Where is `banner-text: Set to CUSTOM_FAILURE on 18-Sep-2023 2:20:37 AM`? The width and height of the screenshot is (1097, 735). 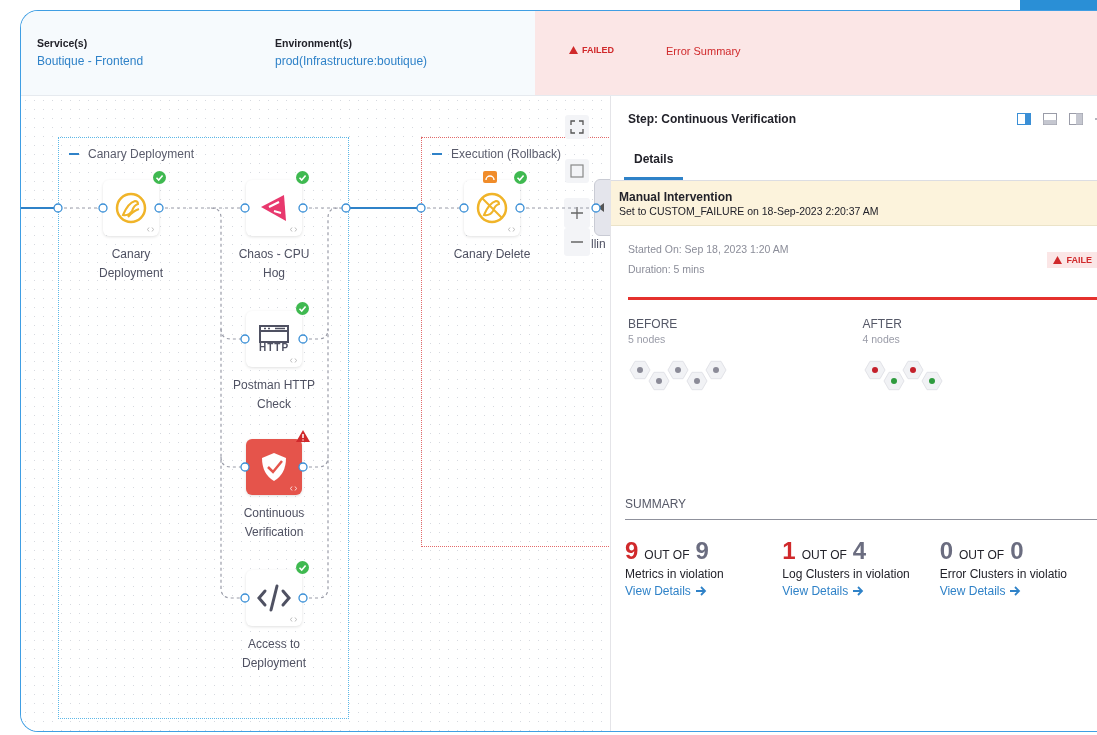 banner-text: Set to CUSTOM_FAILURE on 18-Sep-2023 2:20:37 AM is located at coordinates (749, 211).